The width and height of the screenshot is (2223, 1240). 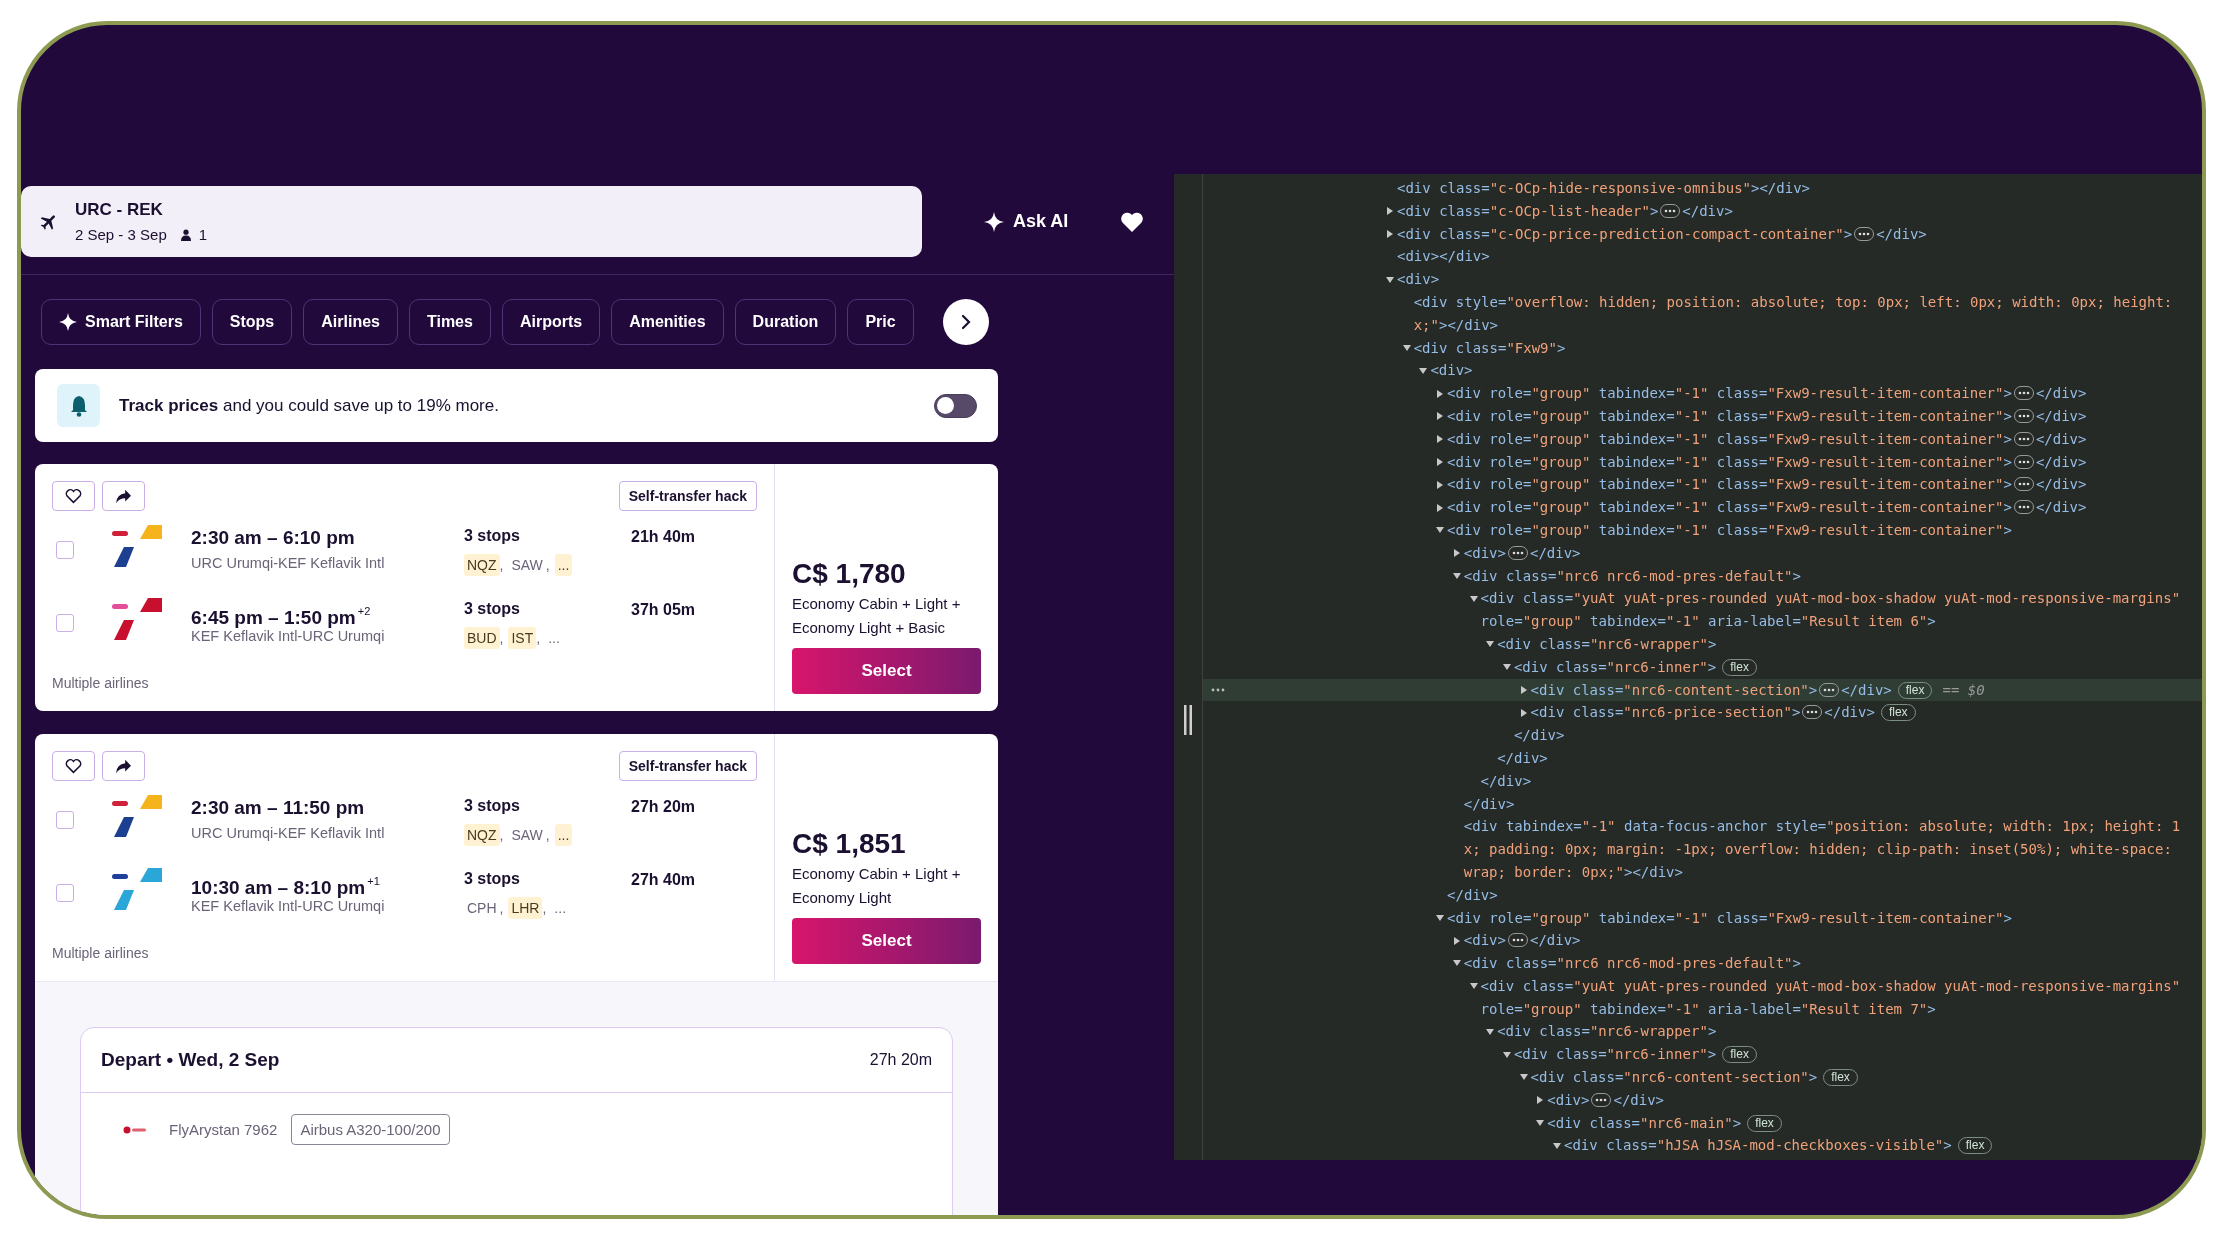 I want to click on code-line: <div class="nrc6-main">, so click(x=1644, y=1123).